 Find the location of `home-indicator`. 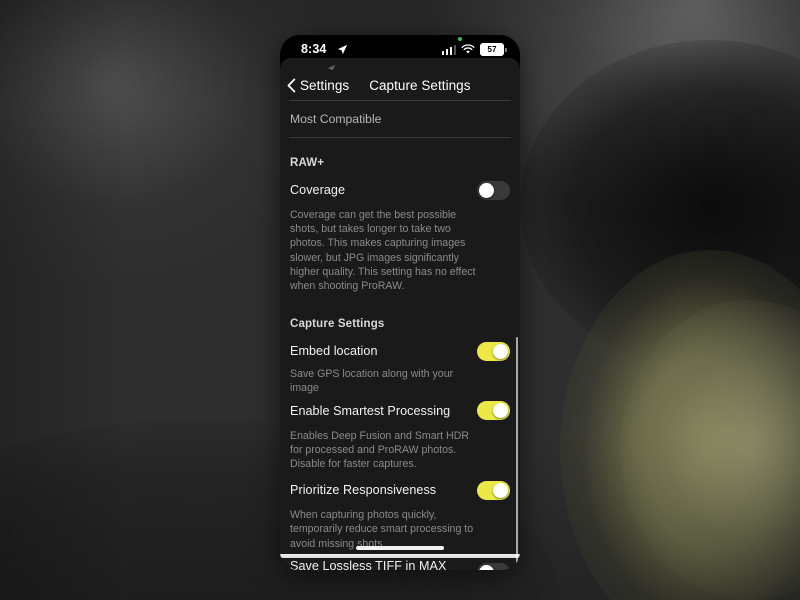

home-indicator is located at coordinates (400, 547).